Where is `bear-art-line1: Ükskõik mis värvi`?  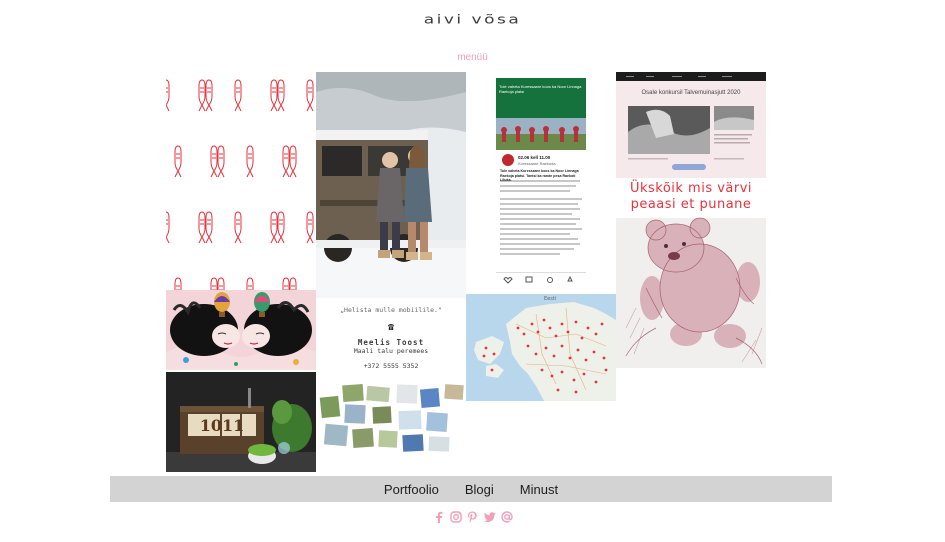
bear-art-line1: Ükskõik mis värvi is located at coordinates (691, 188).